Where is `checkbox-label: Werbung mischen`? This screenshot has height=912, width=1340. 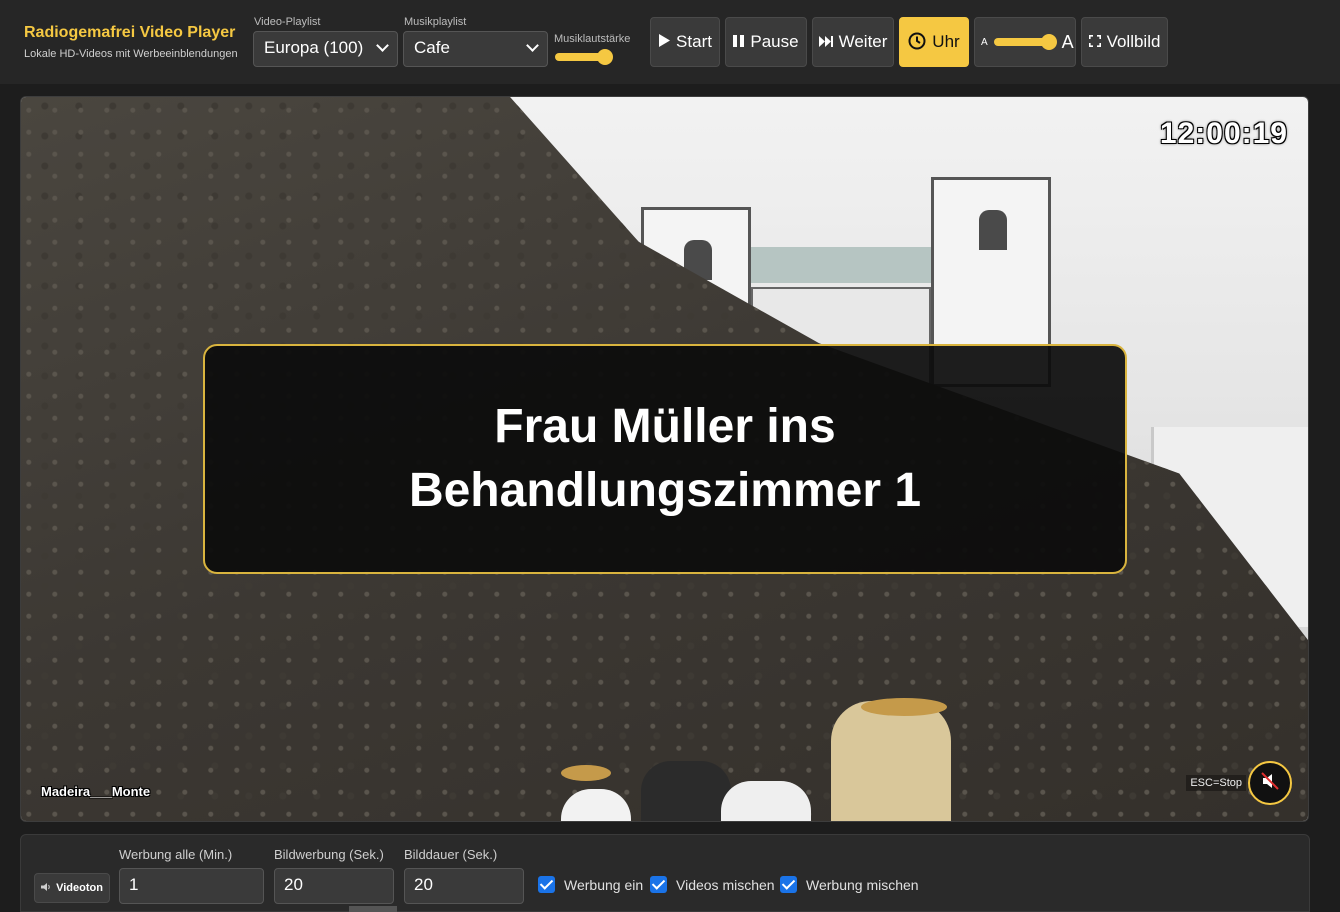 checkbox-label: Werbung mischen is located at coordinates (862, 884).